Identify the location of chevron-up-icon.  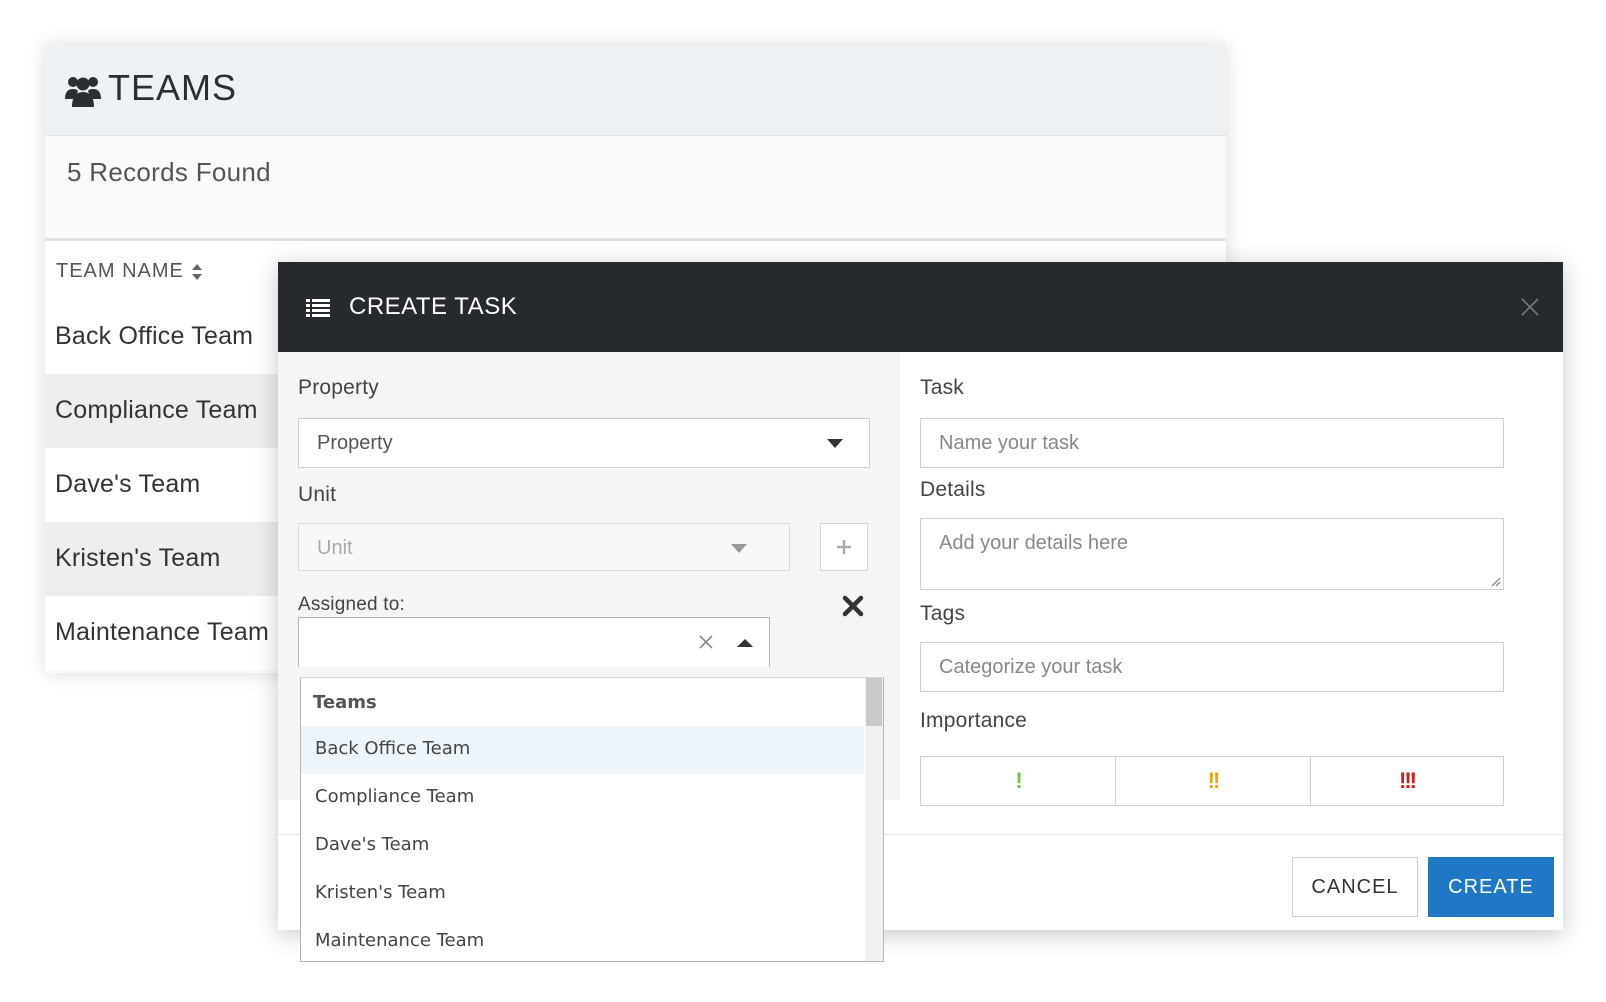
(745, 643).